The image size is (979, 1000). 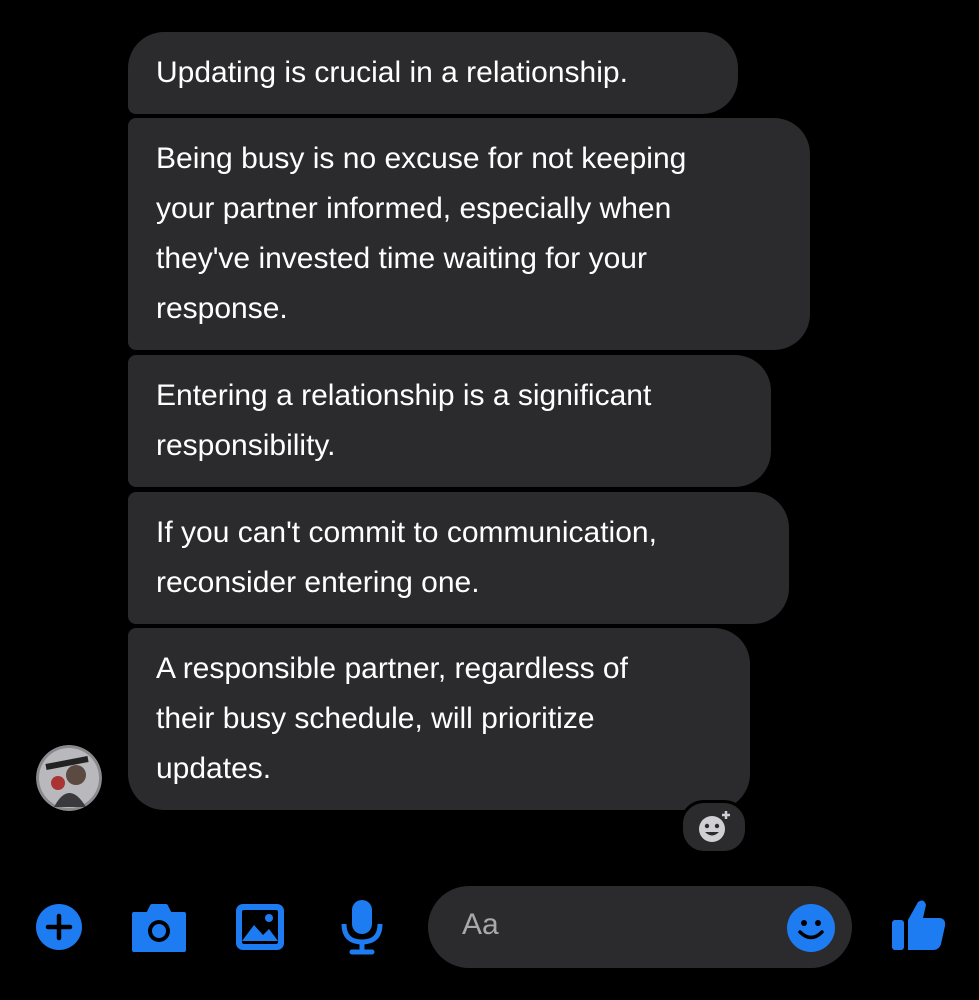 I want to click on image-icon, so click(x=260, y=927).